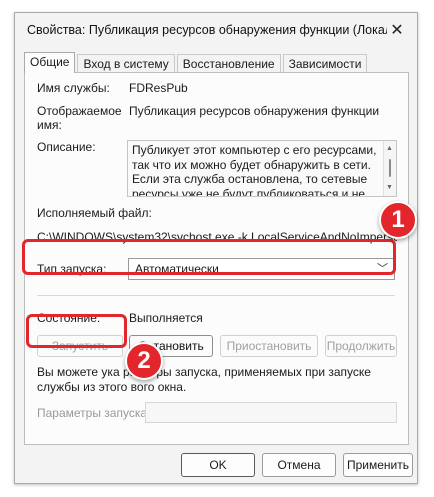  Describe the element at coordinates (378, 465) in the screenshot. I see `apply-button: Применить` at that location.